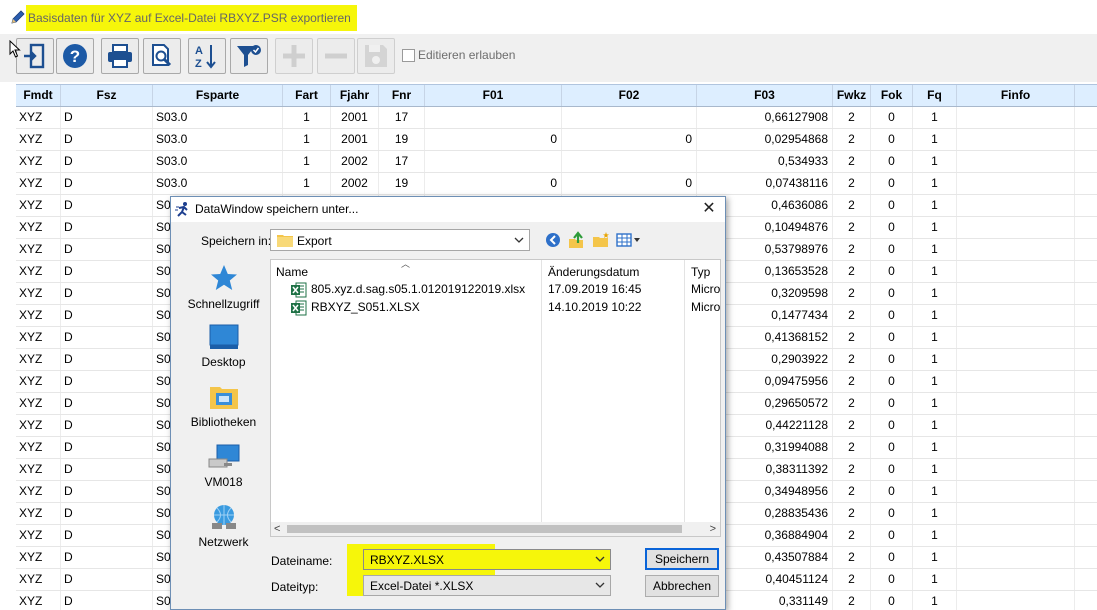 The image size is (1097, 610). Describe the element at coordinates (223, 531) in the screenshot. I see `place-network: Netzwerk` at that location.